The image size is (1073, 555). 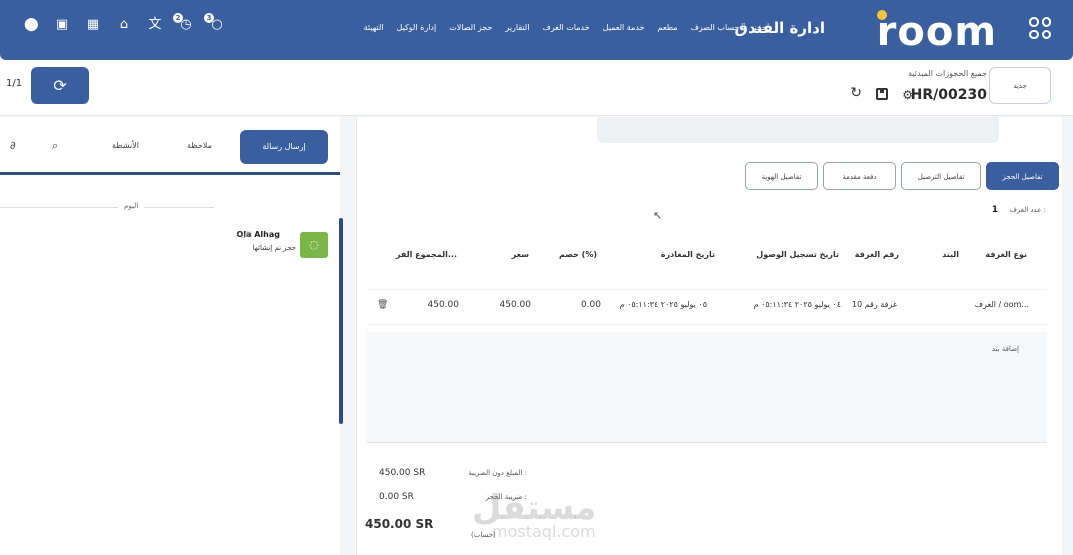 I want to click on apps-menu-icon, so click(x=1040, y=28).